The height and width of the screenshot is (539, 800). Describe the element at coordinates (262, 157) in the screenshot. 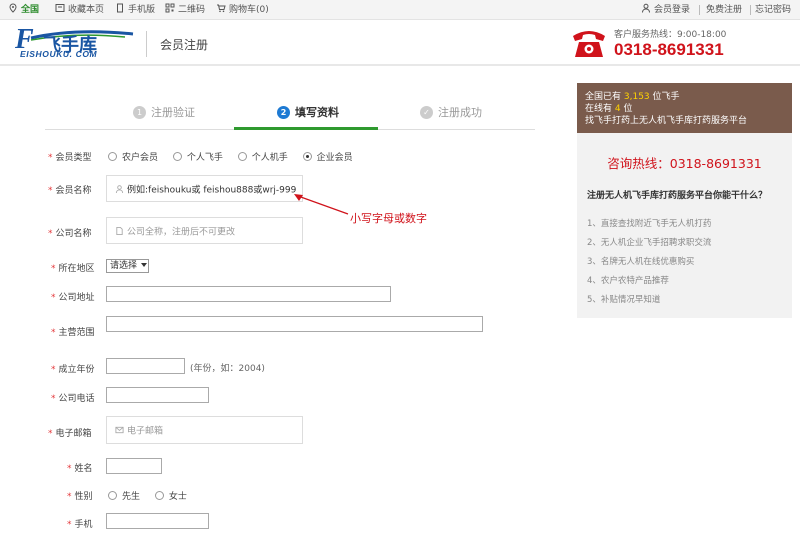

I see `radio-personal-operator: 个人机手` at that location.